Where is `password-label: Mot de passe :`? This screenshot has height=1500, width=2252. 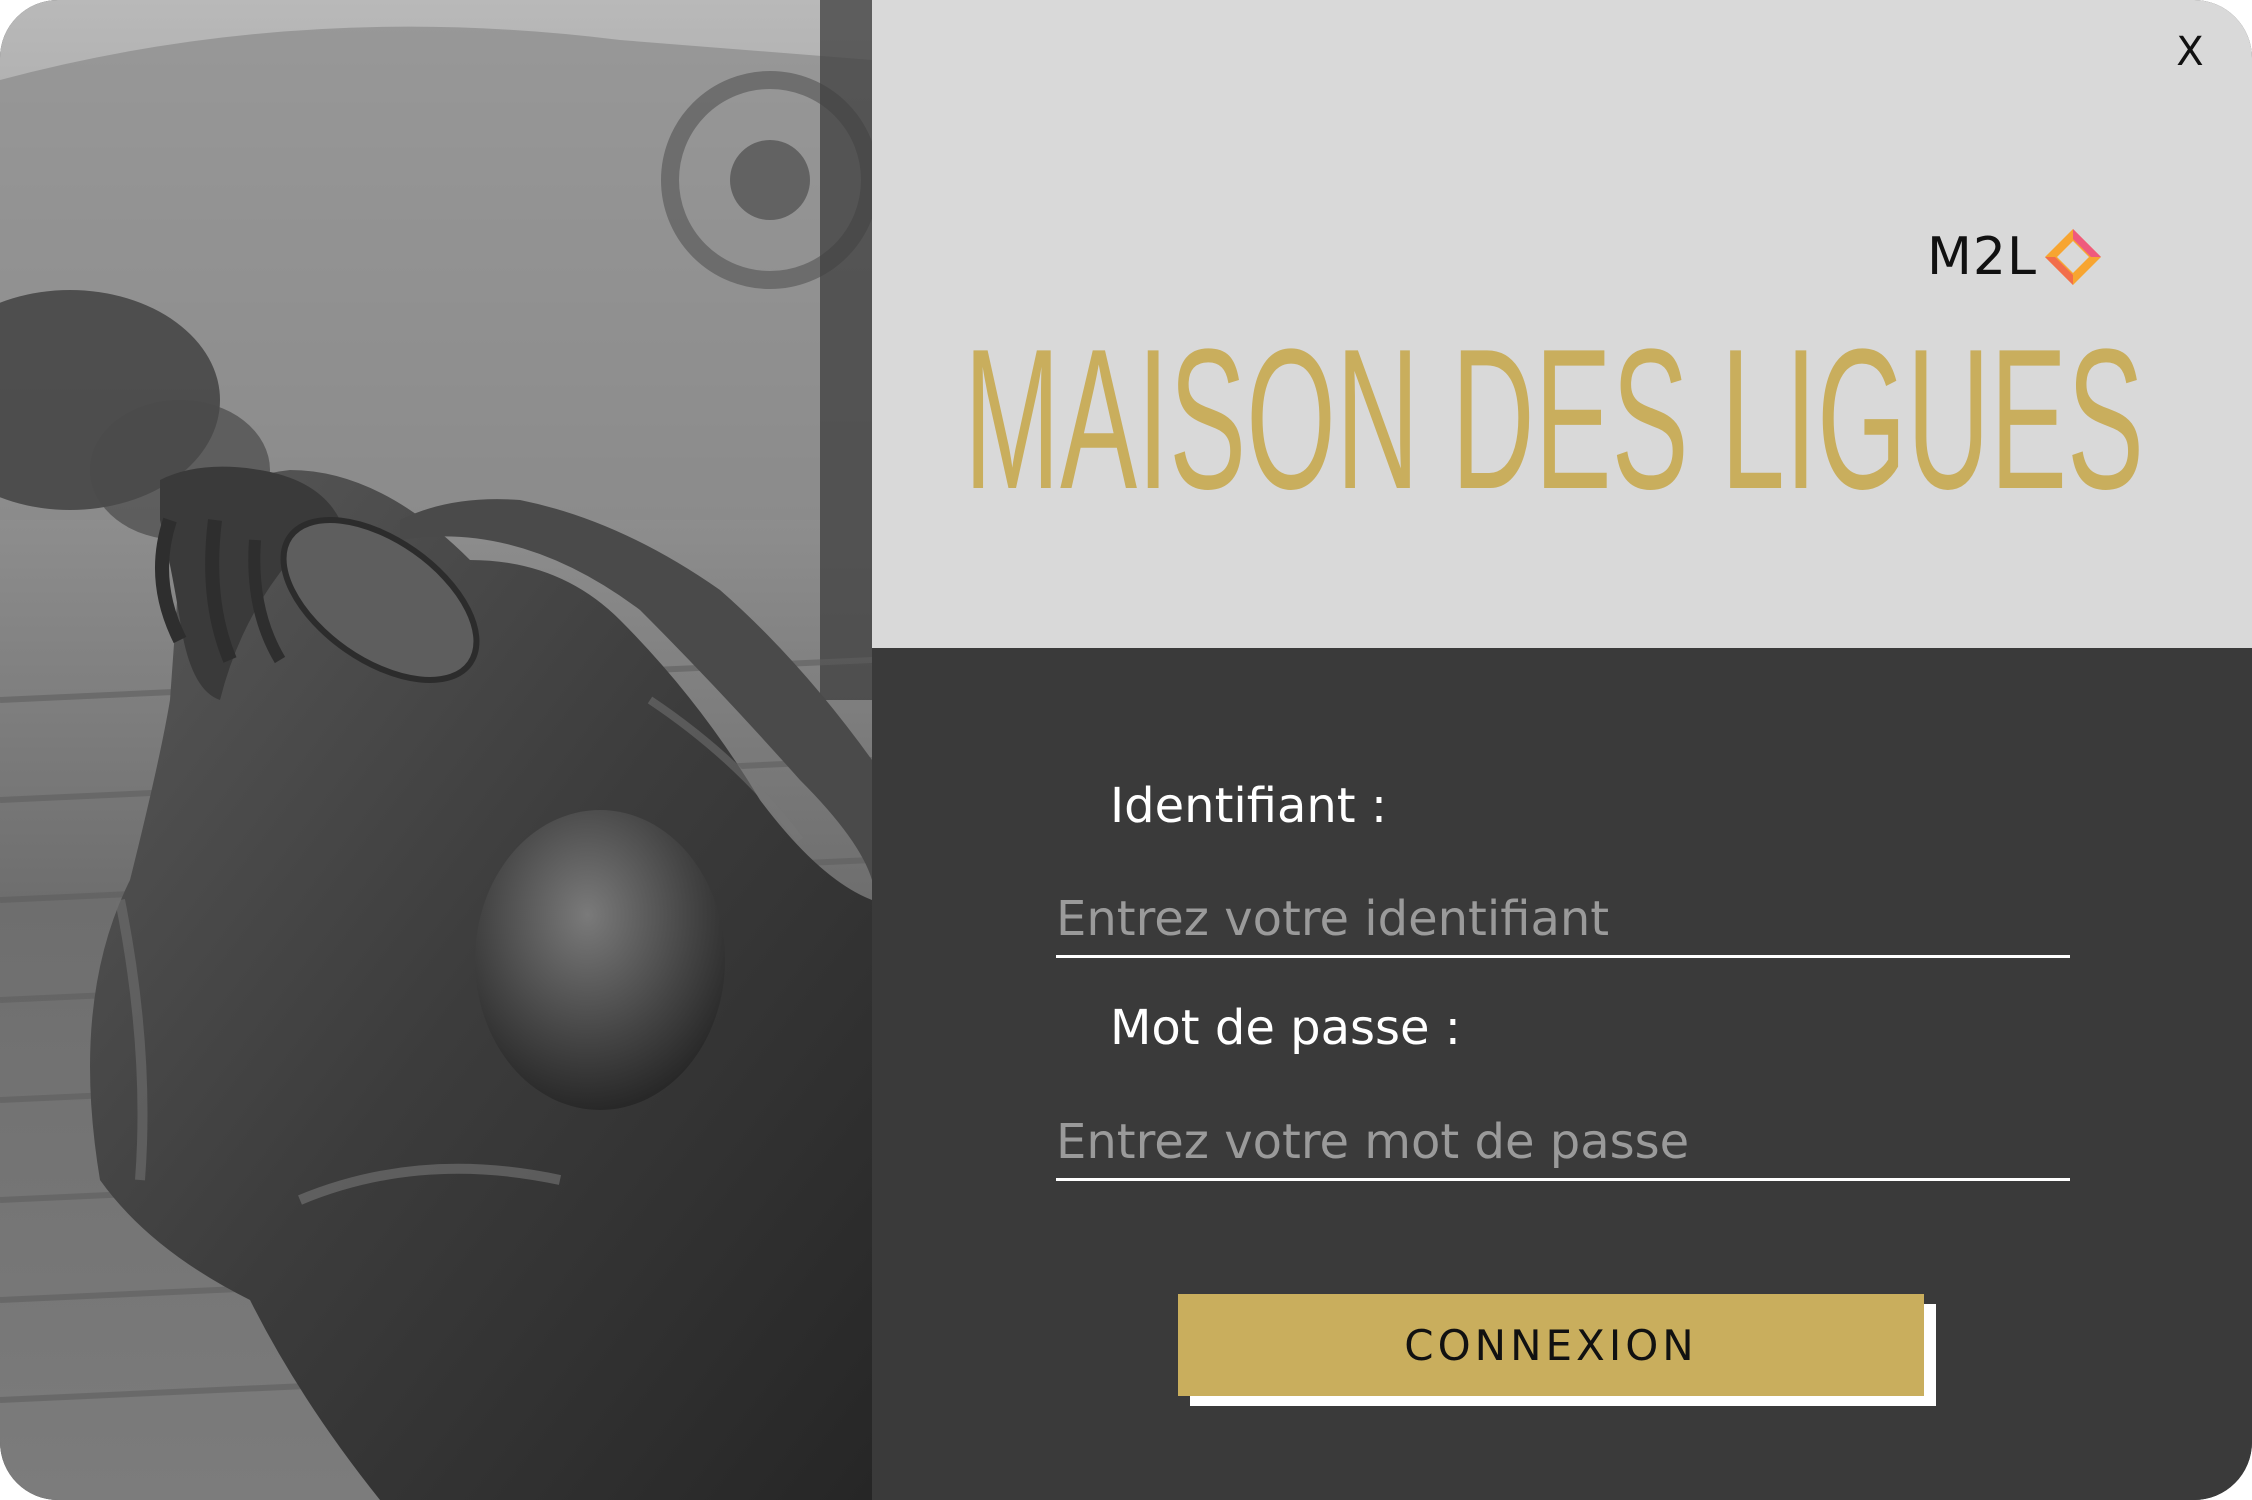
password-label: Mot de passe : is located at coordinates (1285, 1028).